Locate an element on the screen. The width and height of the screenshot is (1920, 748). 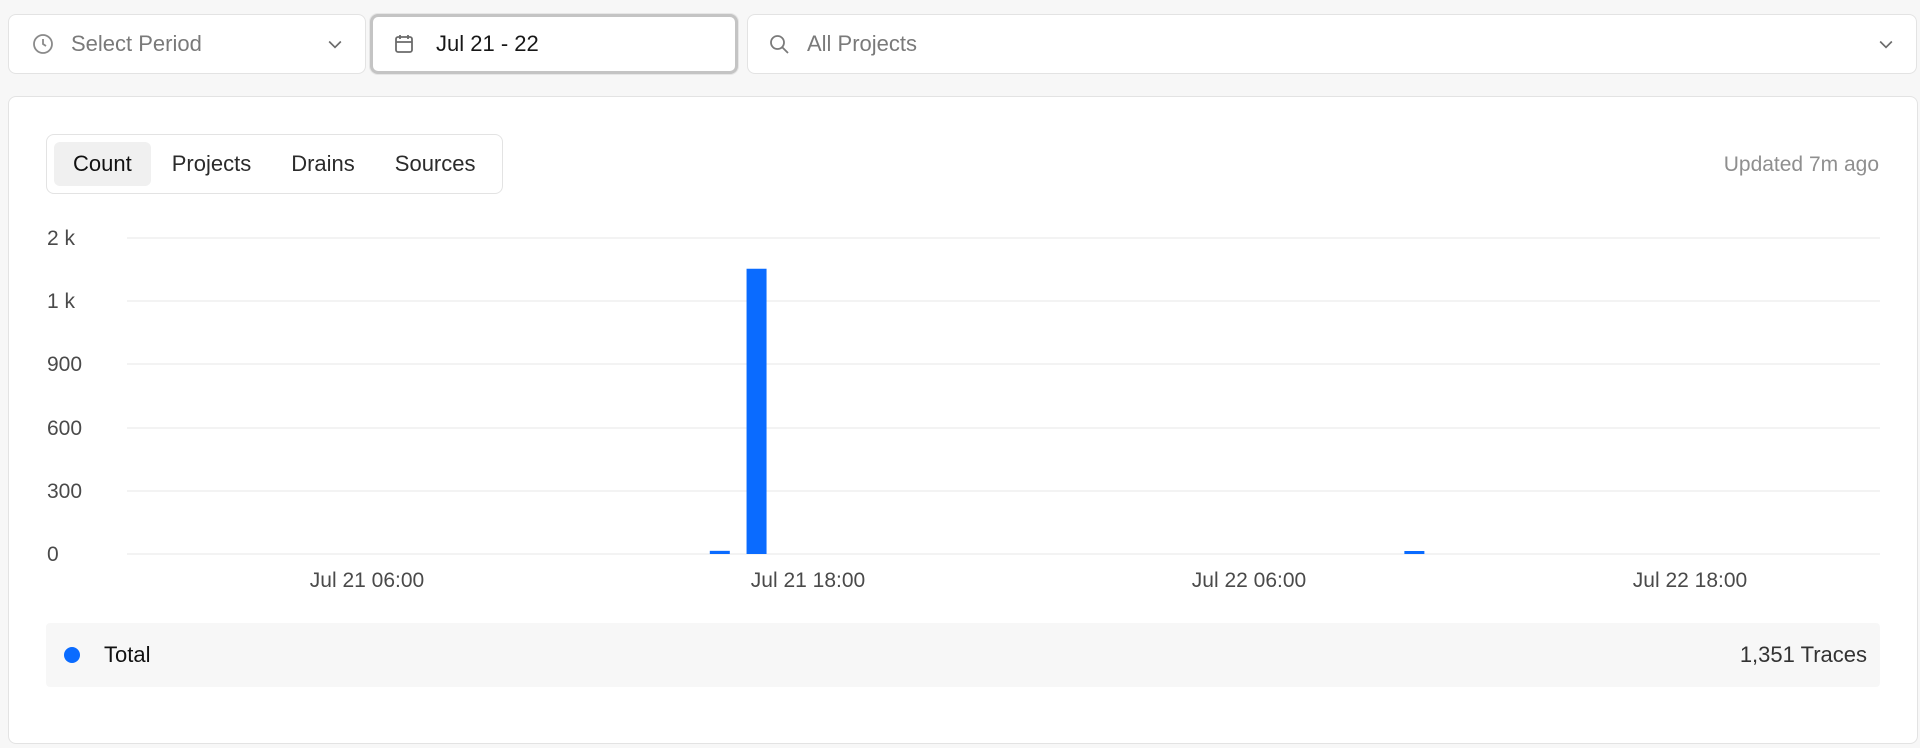
date-range-label: Jul 21 - 22 is located at coordinates (487, 43).